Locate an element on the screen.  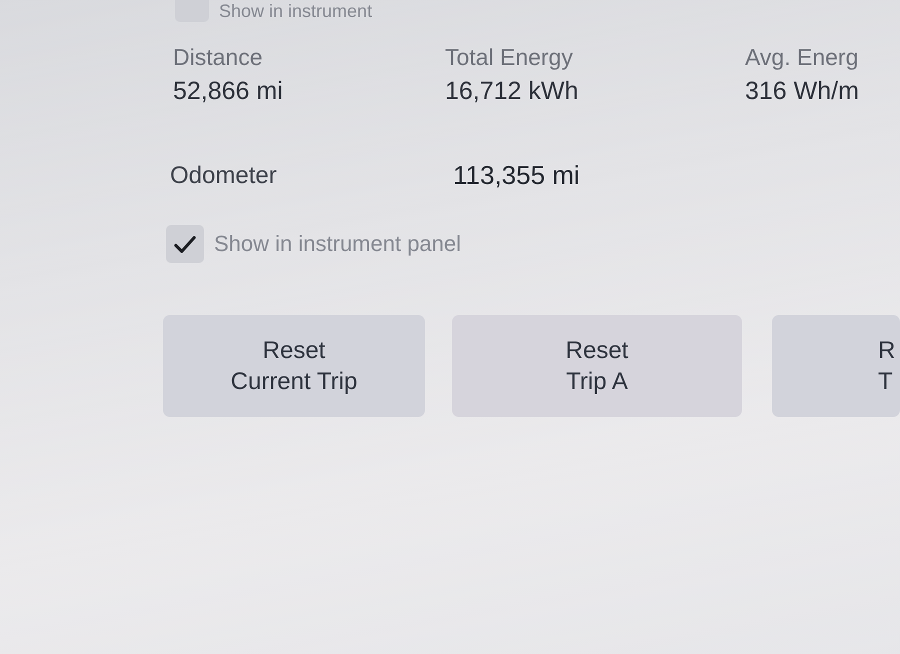
check-icon is located at coordinates (185, 244).